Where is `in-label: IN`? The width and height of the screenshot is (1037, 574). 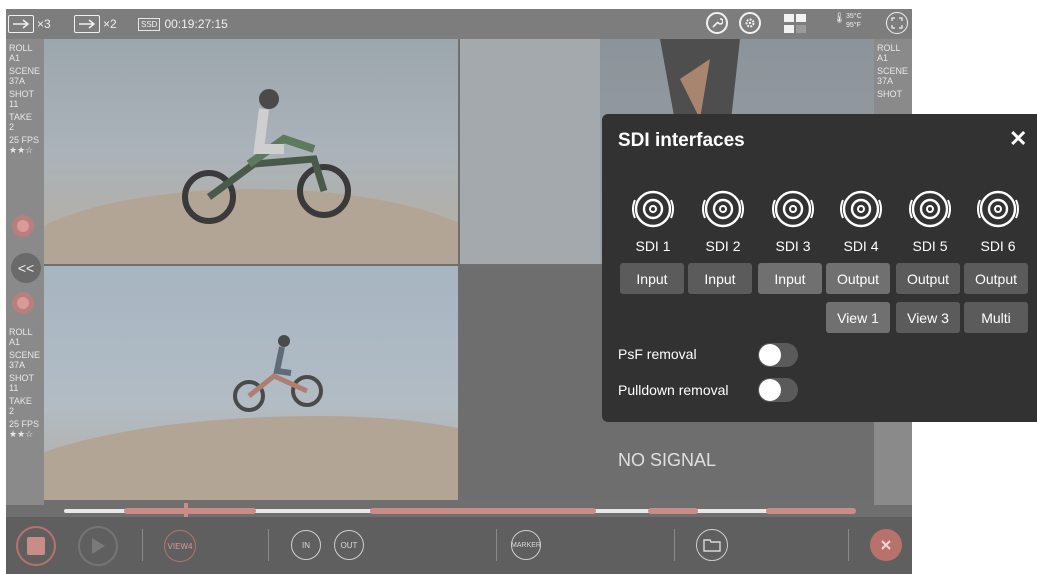
in-label: IN is located at coordinates (306, 545).